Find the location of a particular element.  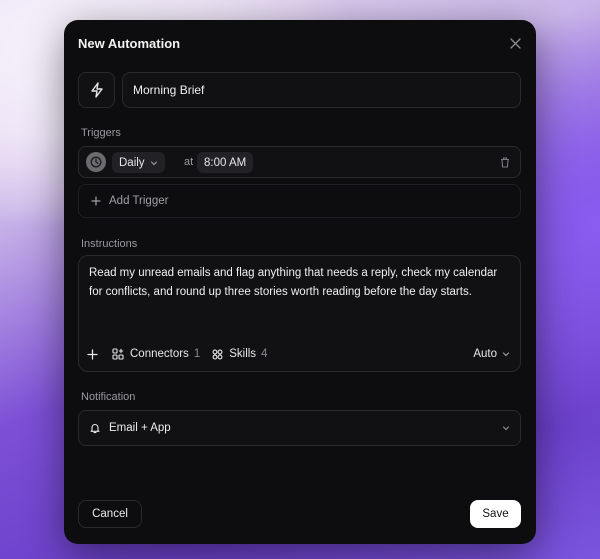

close-button is located at coordinates (515, 43).